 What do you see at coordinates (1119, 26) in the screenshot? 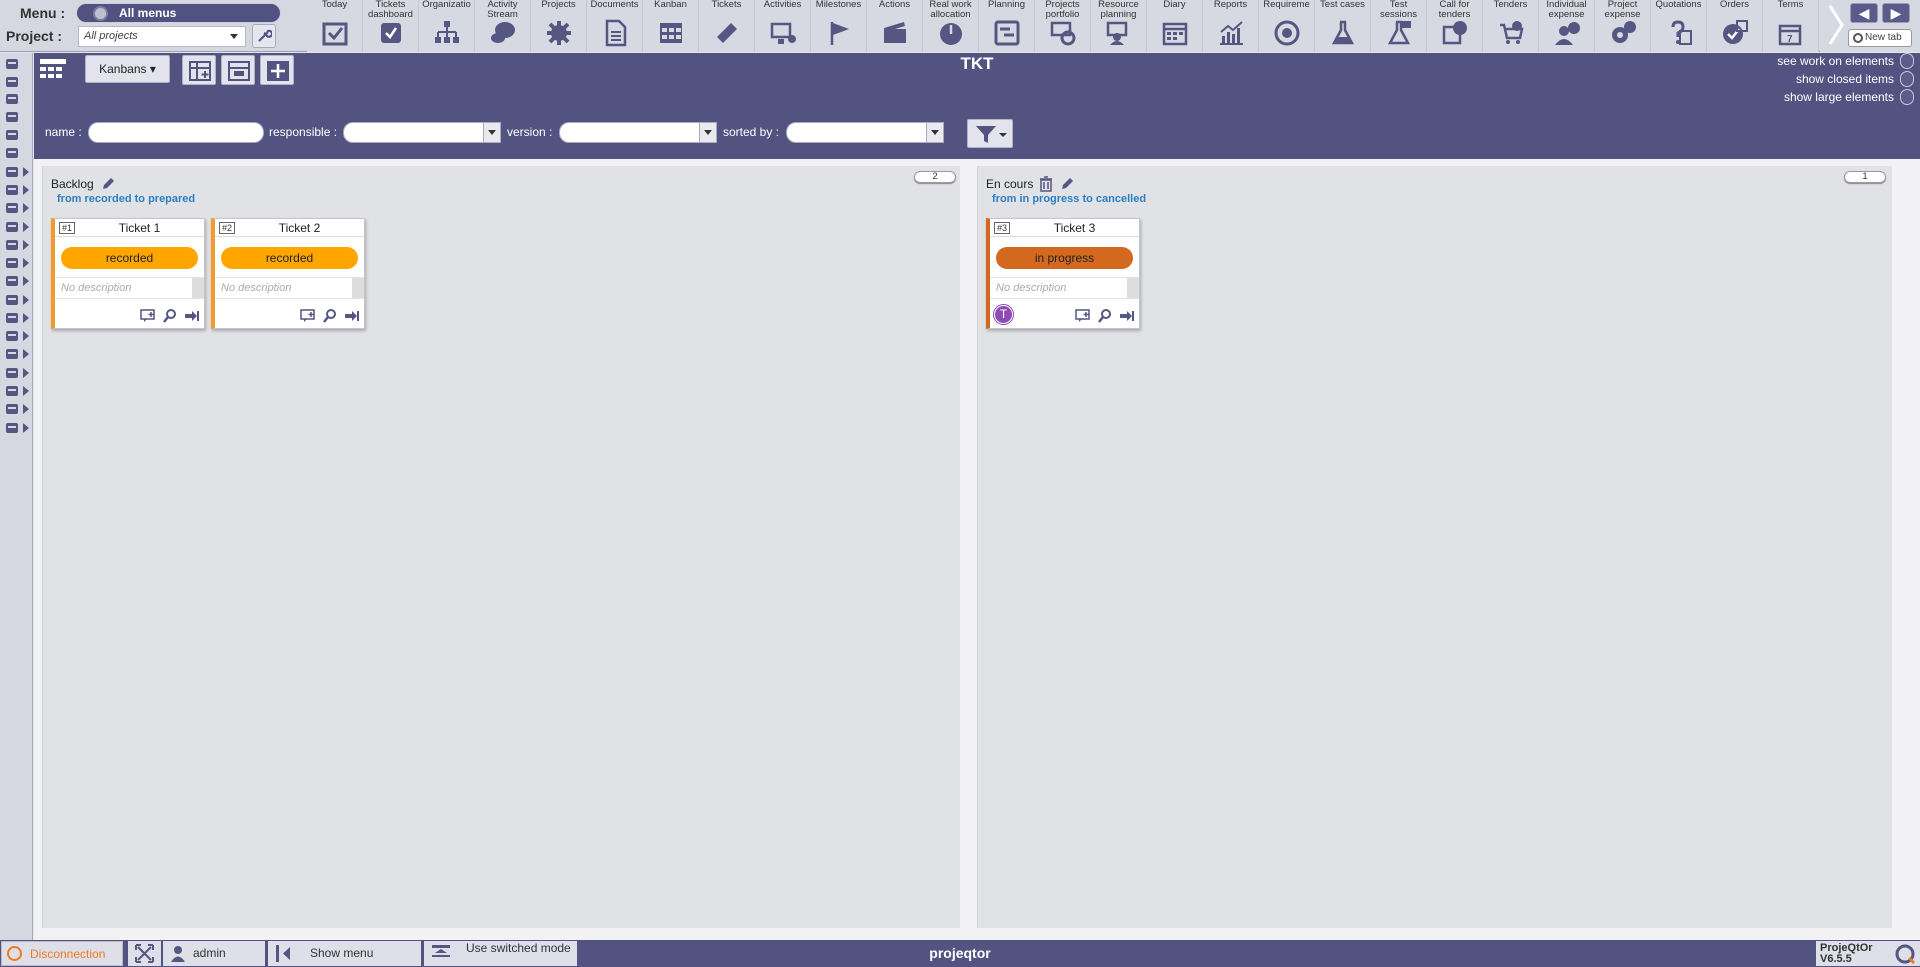
I see `toolbar-button-resource-planning: Resource planning` at bounding box center [1119, 26].